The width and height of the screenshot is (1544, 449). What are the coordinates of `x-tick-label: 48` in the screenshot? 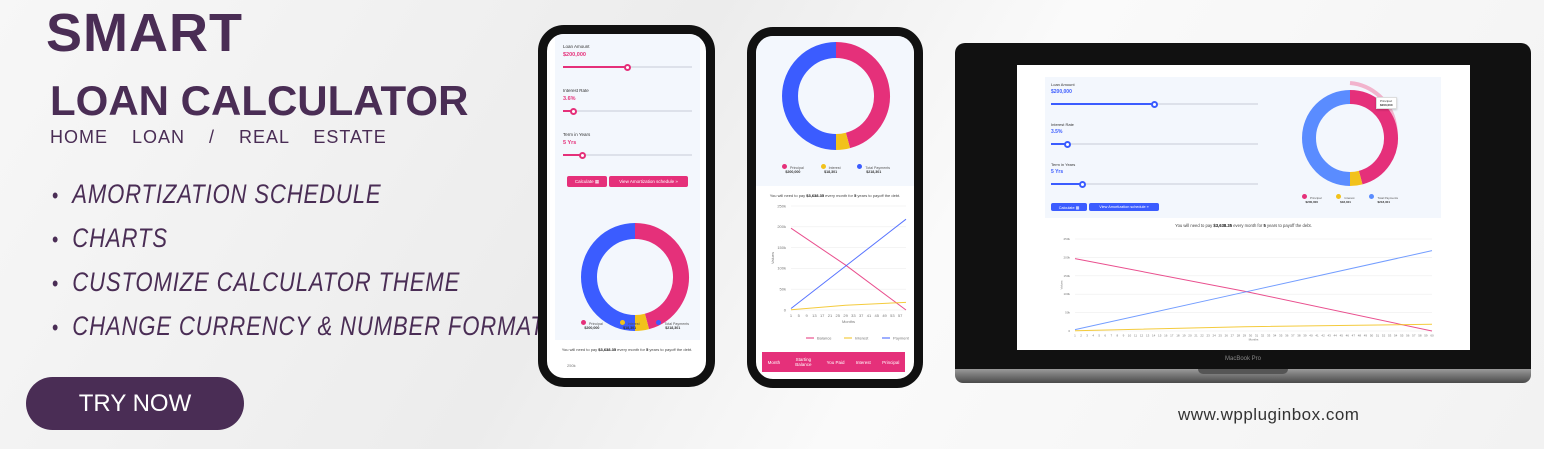 It's located at (1360, 335).